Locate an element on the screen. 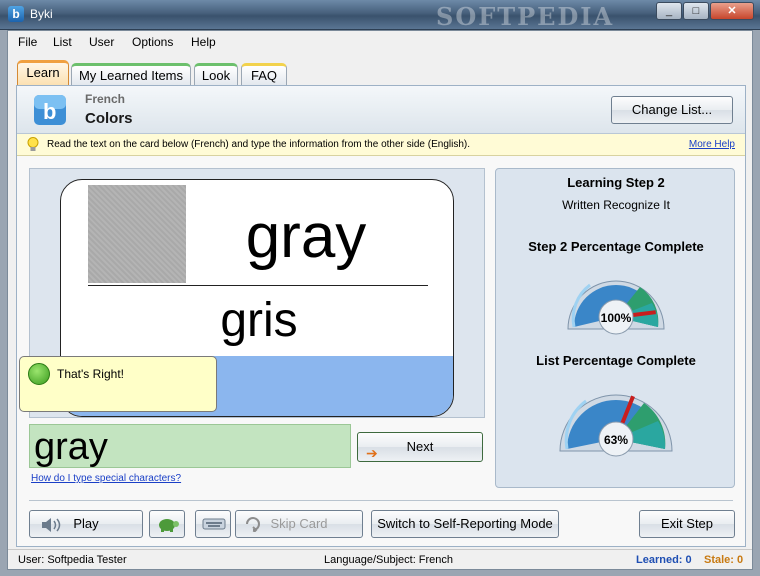 This screenshot has height=576, width=760. arrow-right-icon: ➔ is located at coordinates (372, 453).